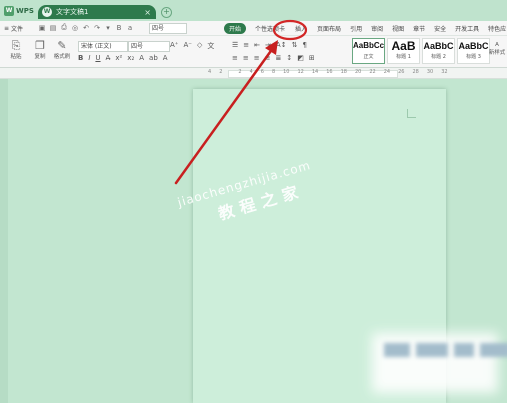 Image resolution: width=507 pixels, height=403 pixels. Describe the element at coordinates (304, 45) in the screenshot. I see `show-marks-icon: ¶` at that location.